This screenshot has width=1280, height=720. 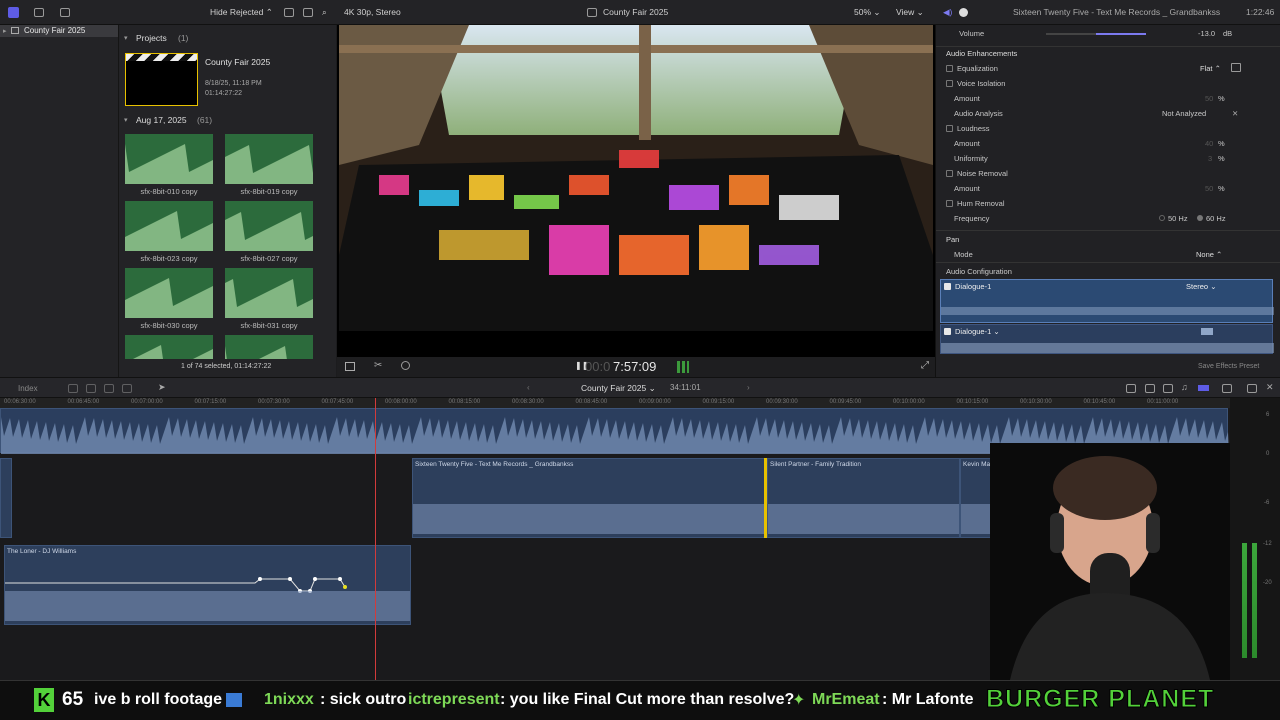 What do you see at coordinates (1107, 301) in the screenshot?
I see `dialogue1-config: Dialogue-1 Stereo ⌄` at bounding box center [1107, 301].